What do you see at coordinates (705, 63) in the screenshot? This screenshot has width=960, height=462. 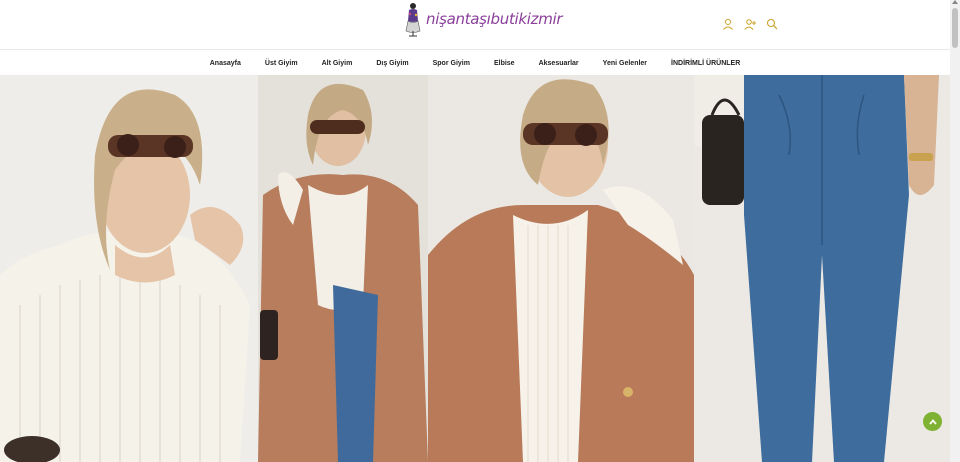 I see `nav-item-indirimli-urunler: İNDİRİMLİ ÜRÜNLER` at bounding box center [705, 63].